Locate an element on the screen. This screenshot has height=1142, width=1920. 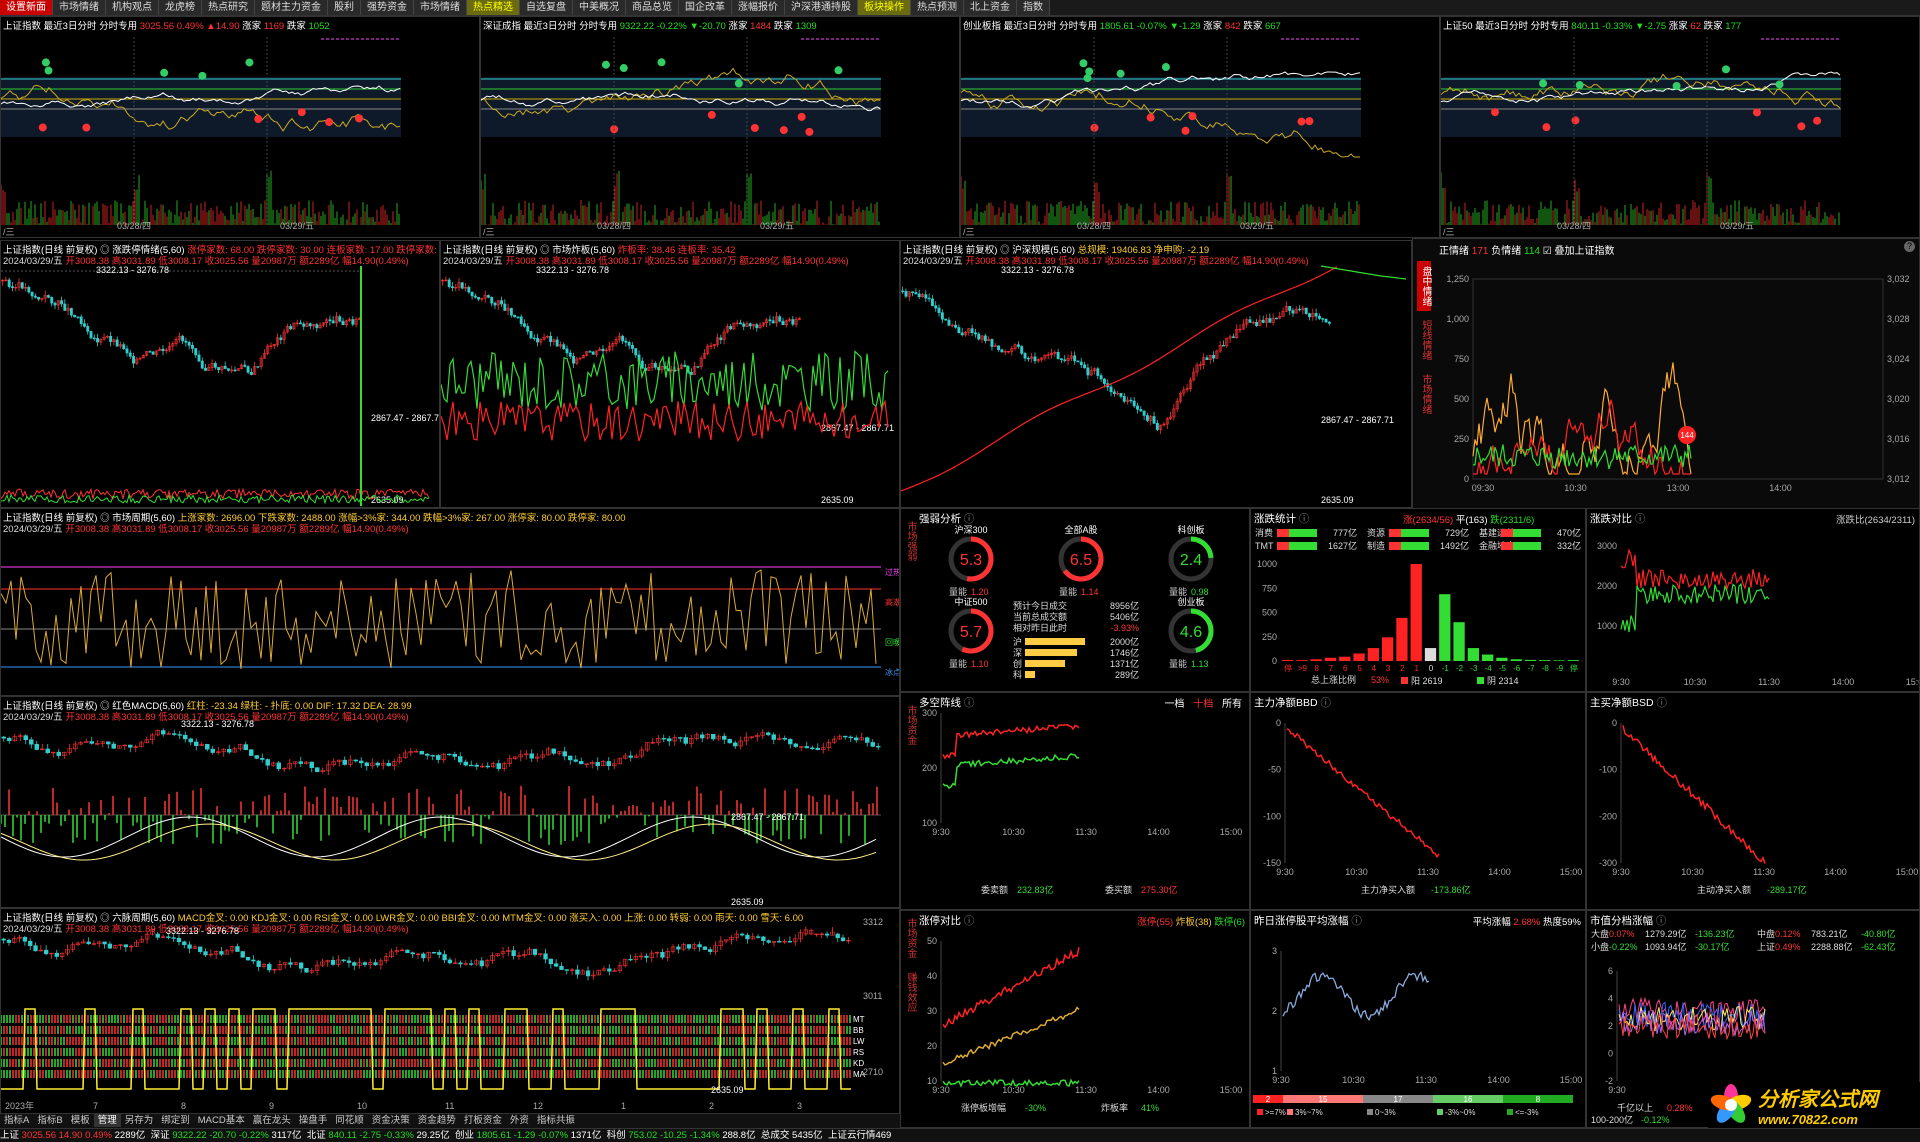
tab-19: 指数 is located at coordinates (1033, 7).